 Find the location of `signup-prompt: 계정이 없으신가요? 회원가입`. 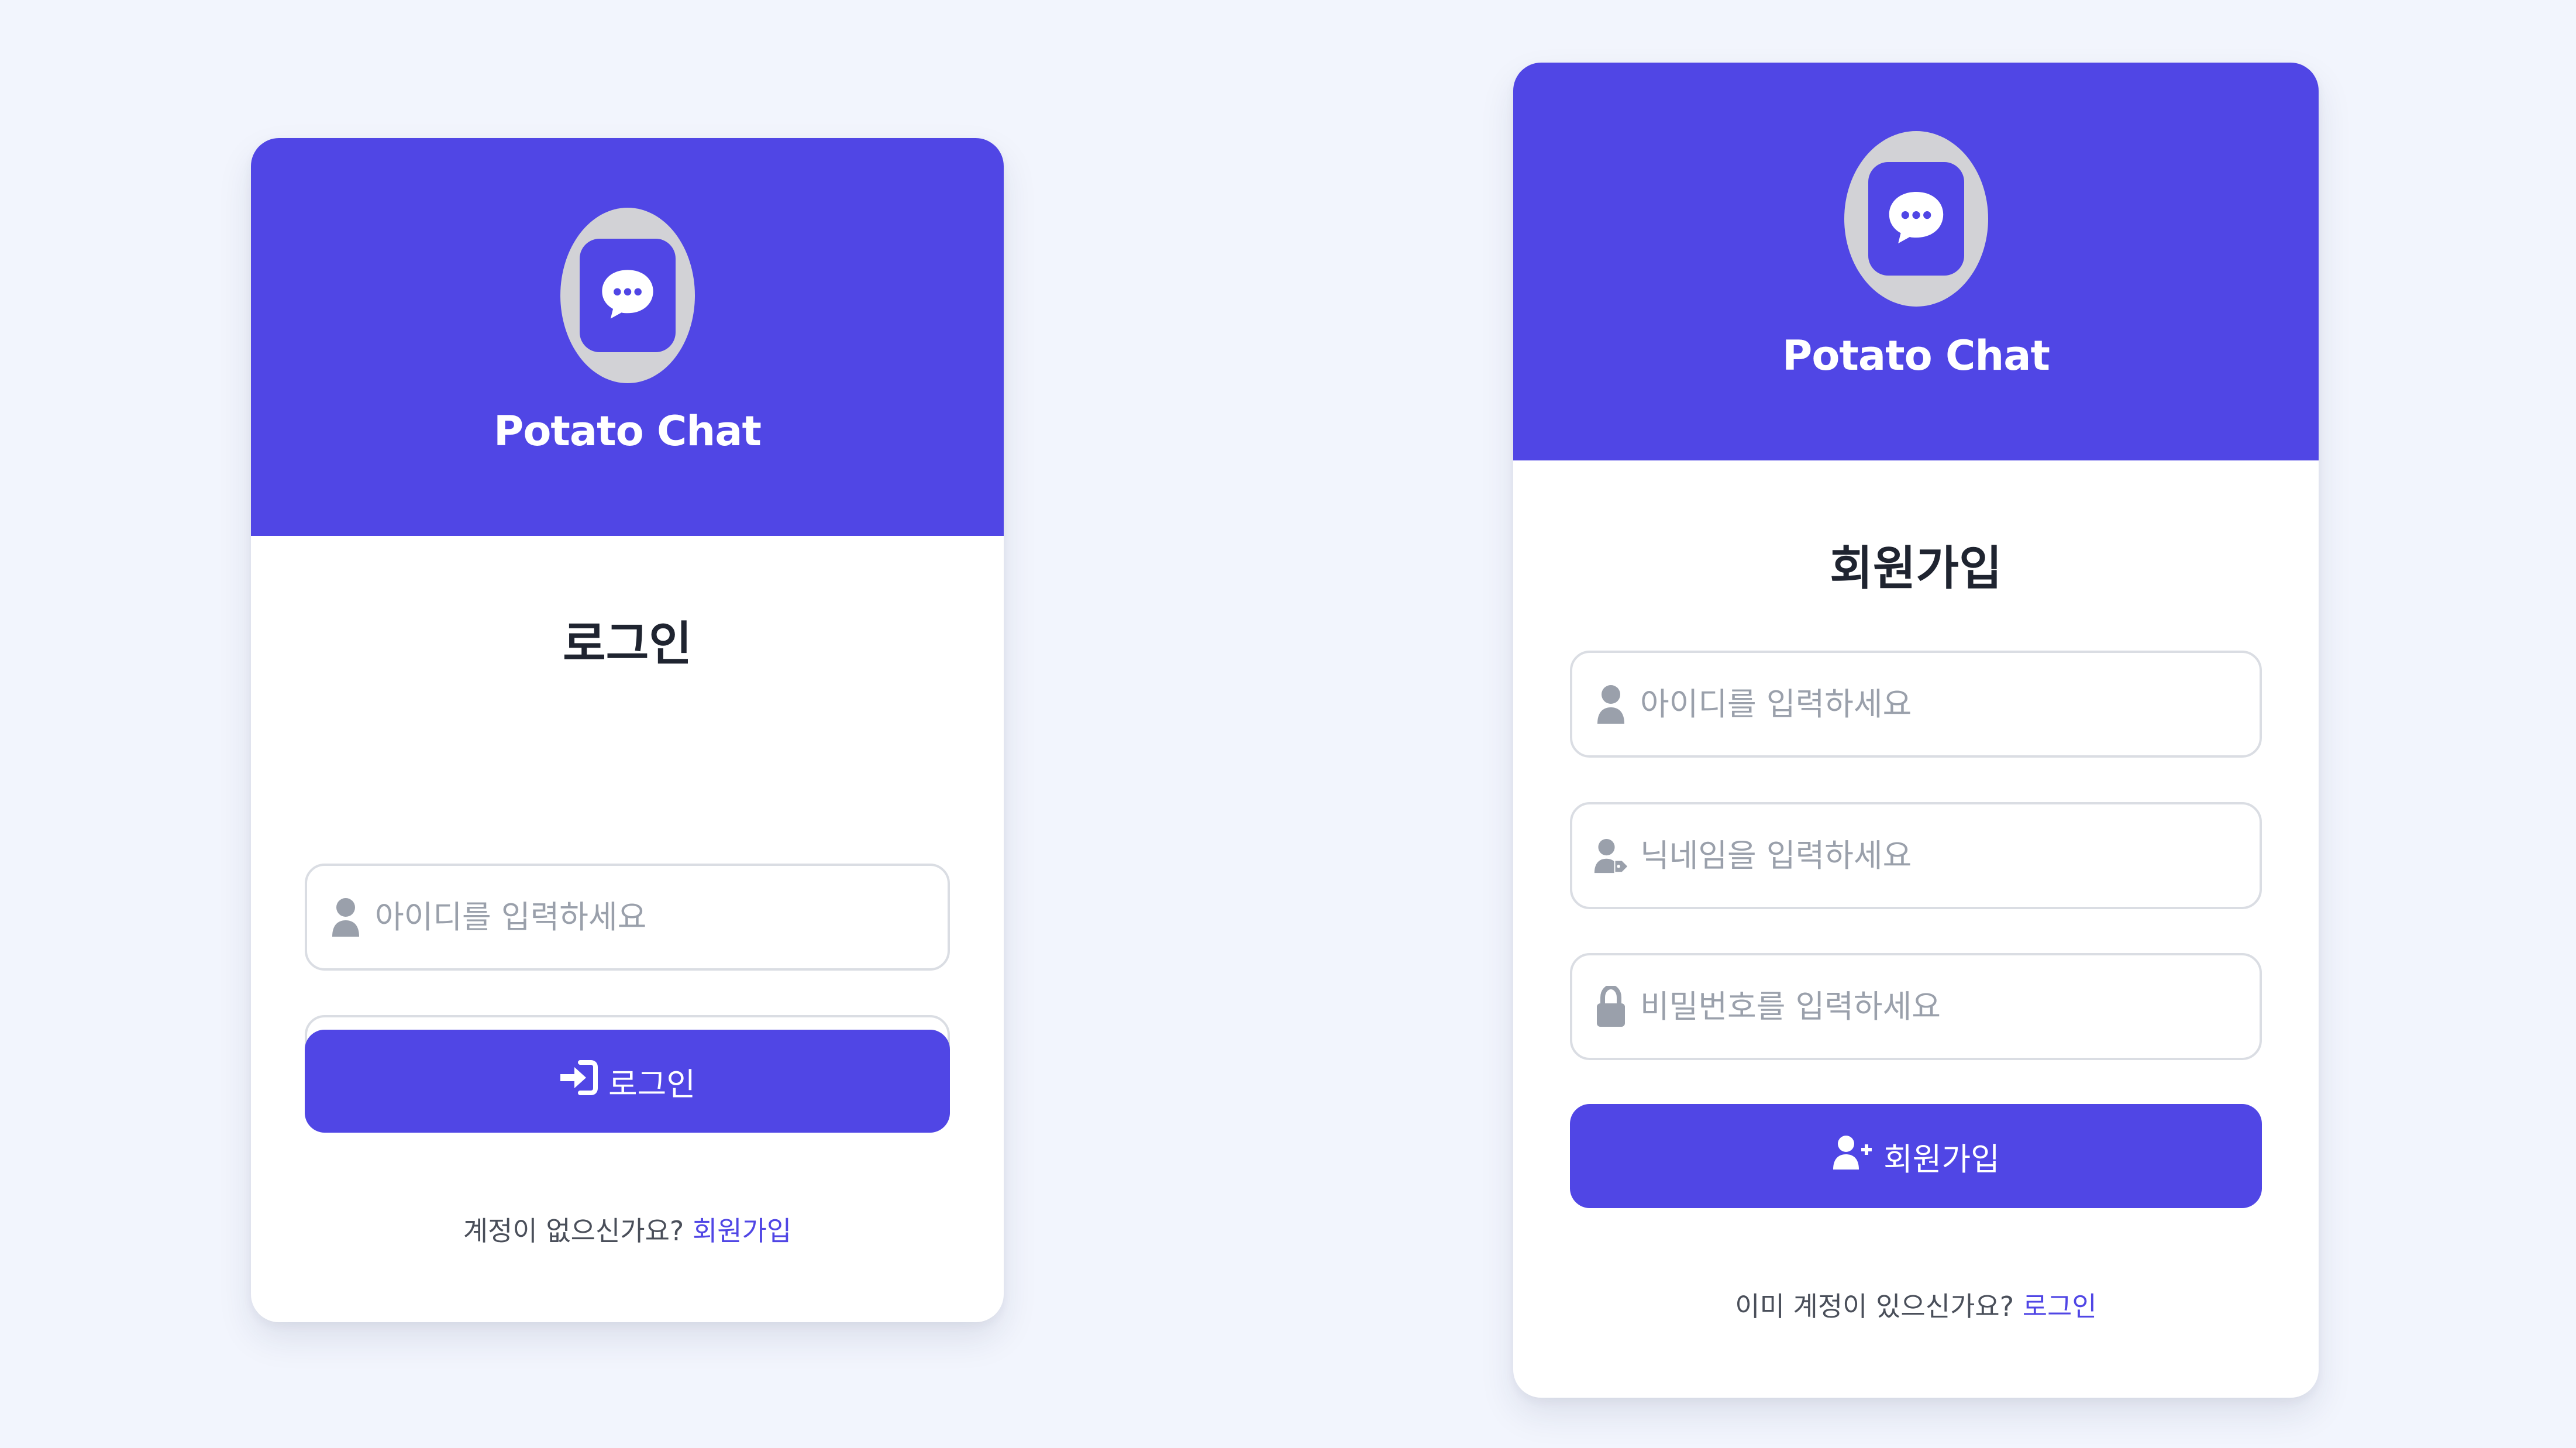

signup-prompt: 계정이 없으신가요? 회원가입 is located at coordinates (627, 1229).